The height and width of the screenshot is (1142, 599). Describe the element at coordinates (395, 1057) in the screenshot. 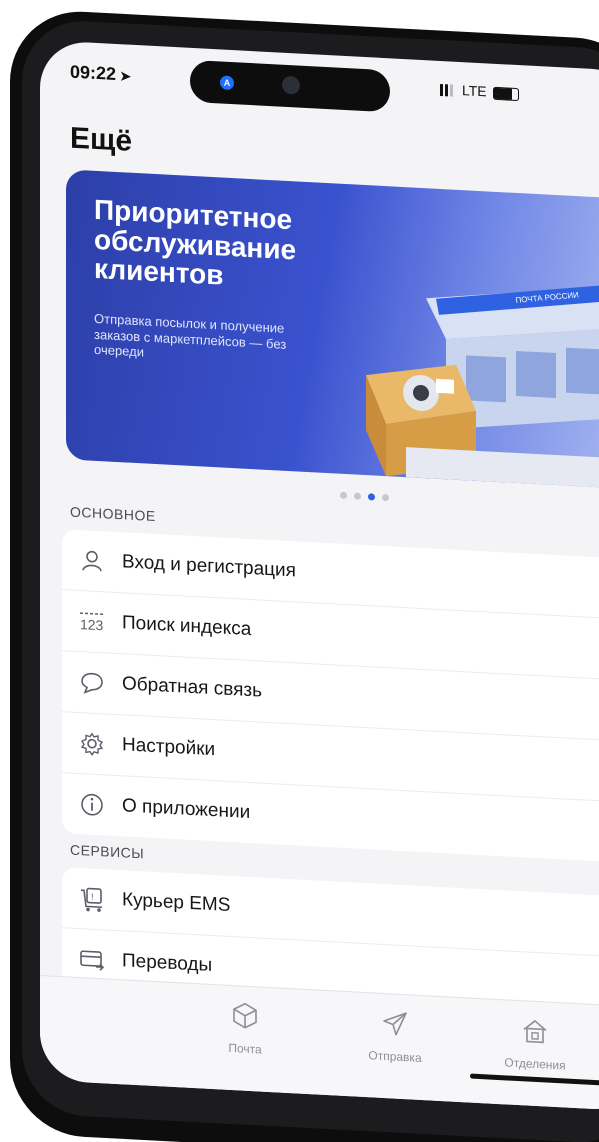

I see `tab-label: Отправка` at that location.